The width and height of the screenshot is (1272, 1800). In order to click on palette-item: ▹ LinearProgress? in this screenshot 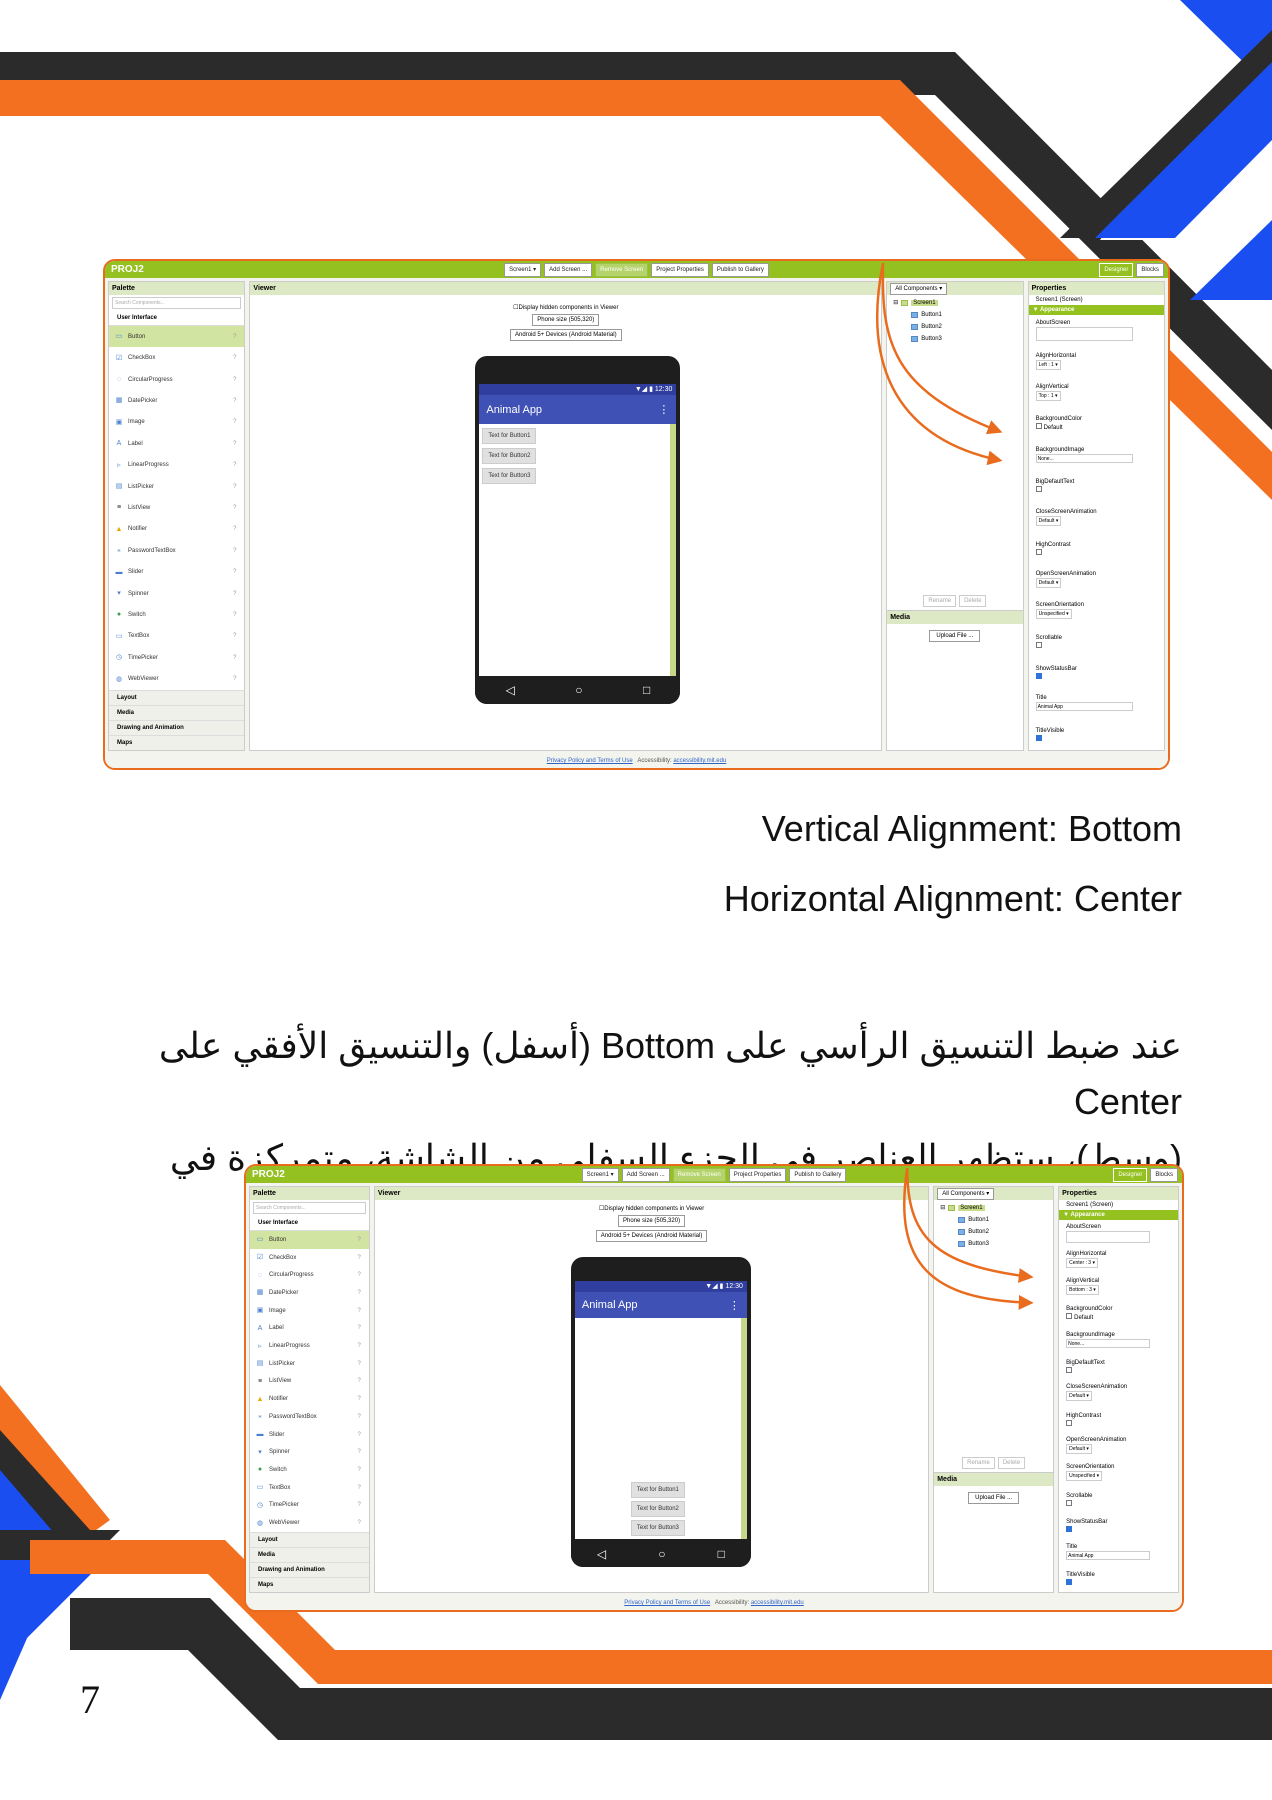, I will do `click(309, 1346)`.